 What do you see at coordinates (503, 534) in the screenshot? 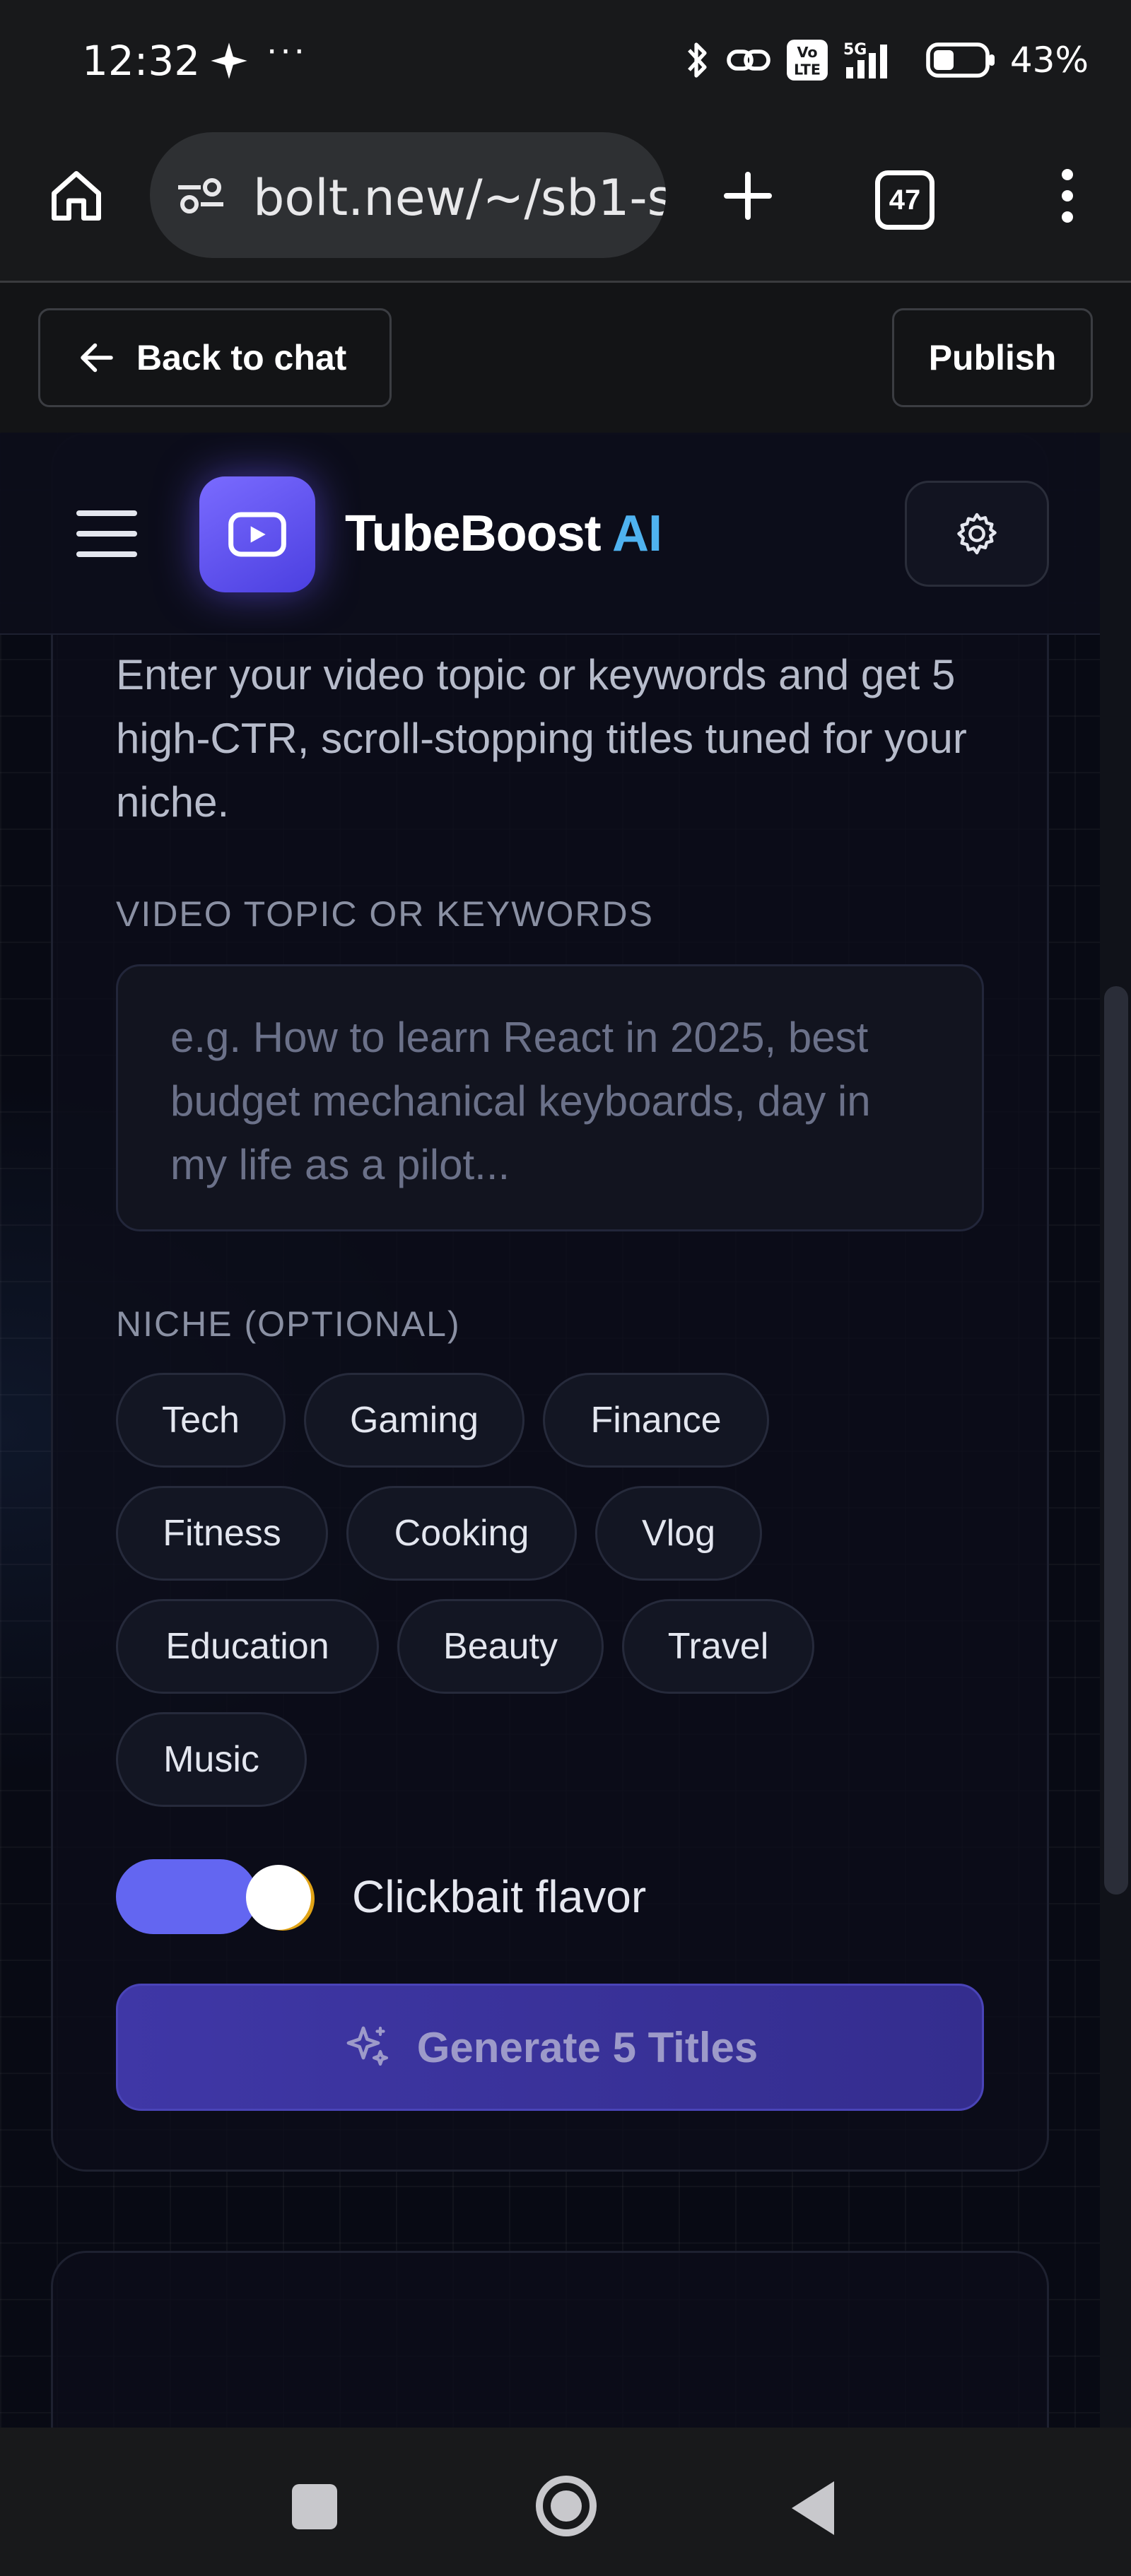
I see `brand-name: TubeBoost AI` at bounding box center [503, 534].